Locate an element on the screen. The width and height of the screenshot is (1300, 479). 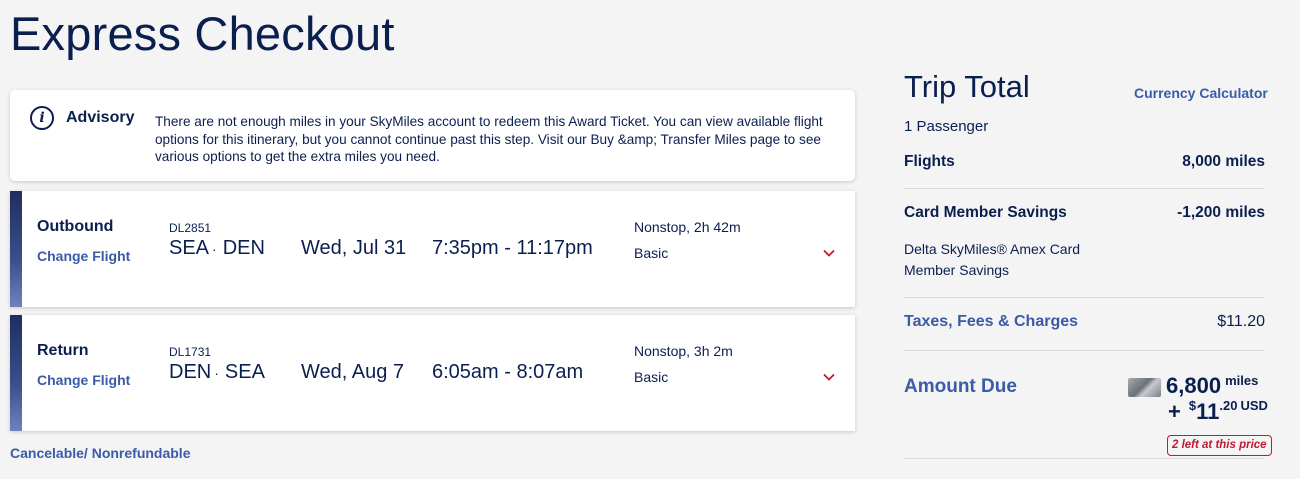
outbound-route: SEA · DEN is located at coordinates (217, 248).